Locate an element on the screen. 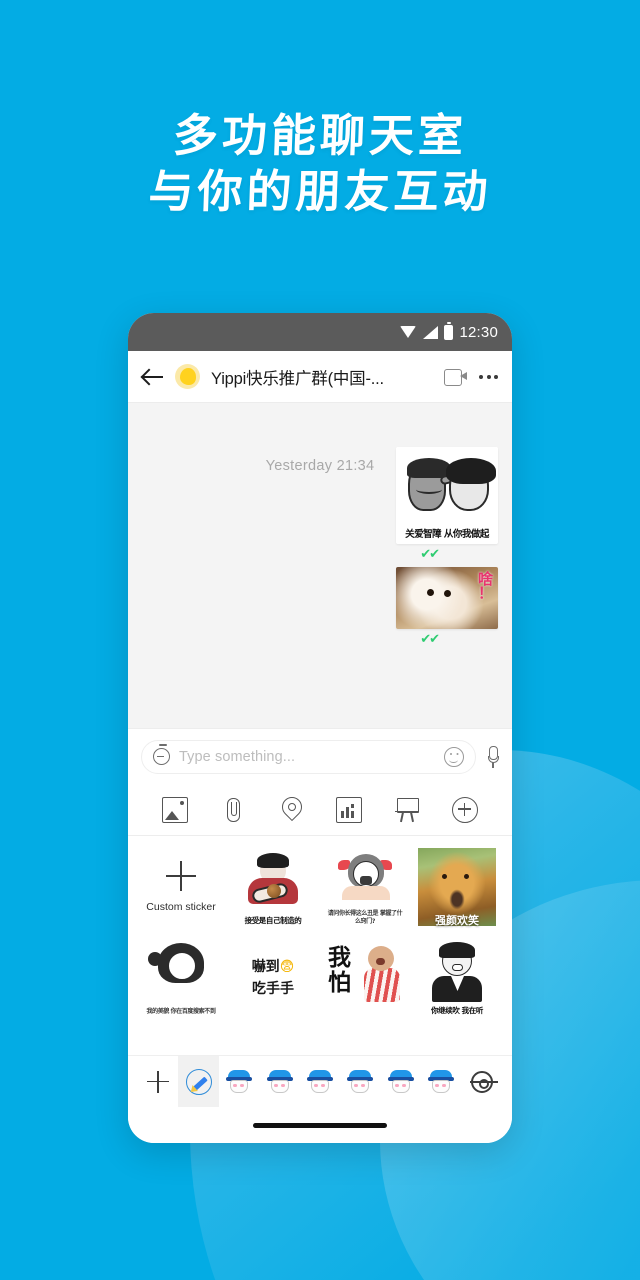  sticker-settings-icon is located at coordinates (483, 1081).